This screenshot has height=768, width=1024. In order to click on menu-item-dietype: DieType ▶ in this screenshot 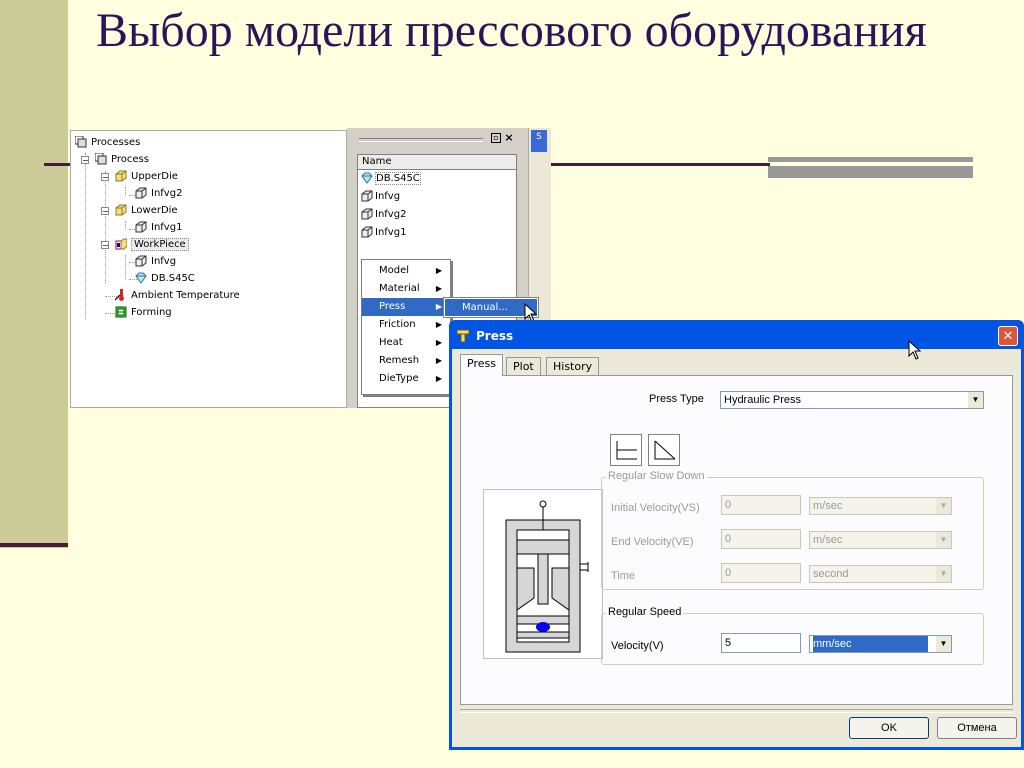, I will do `click(406, 379)`.